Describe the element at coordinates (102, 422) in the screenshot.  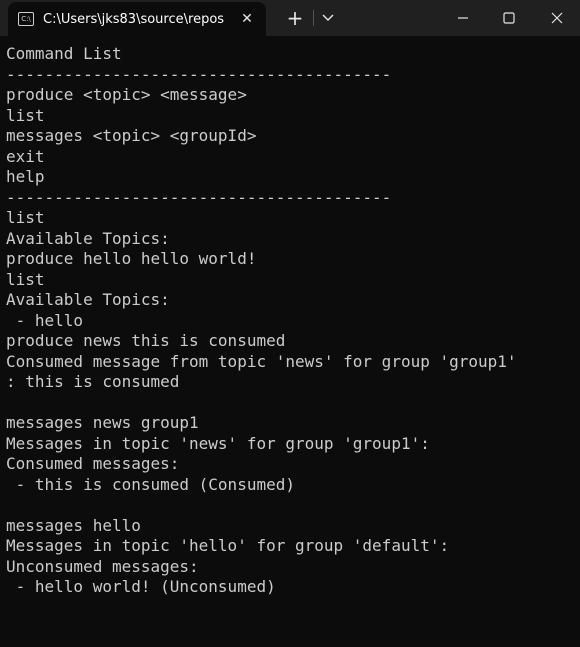
I see `terminal-line: messages news group1` at that location.